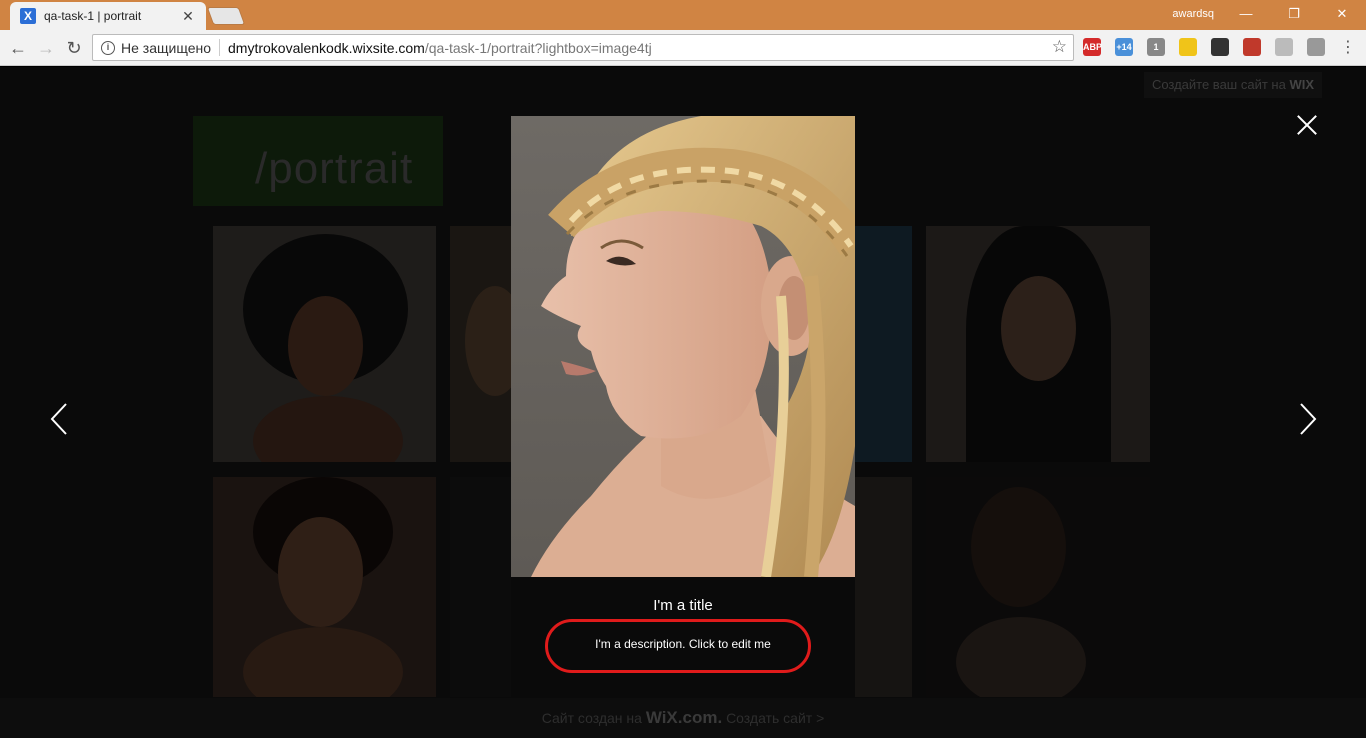 The height and width of the screenshot is (738, 1366). What do you see at coordinates (1316, 47) in the screenshot?
I see `hash-extension-icon` at bounding box center [1316, 47].